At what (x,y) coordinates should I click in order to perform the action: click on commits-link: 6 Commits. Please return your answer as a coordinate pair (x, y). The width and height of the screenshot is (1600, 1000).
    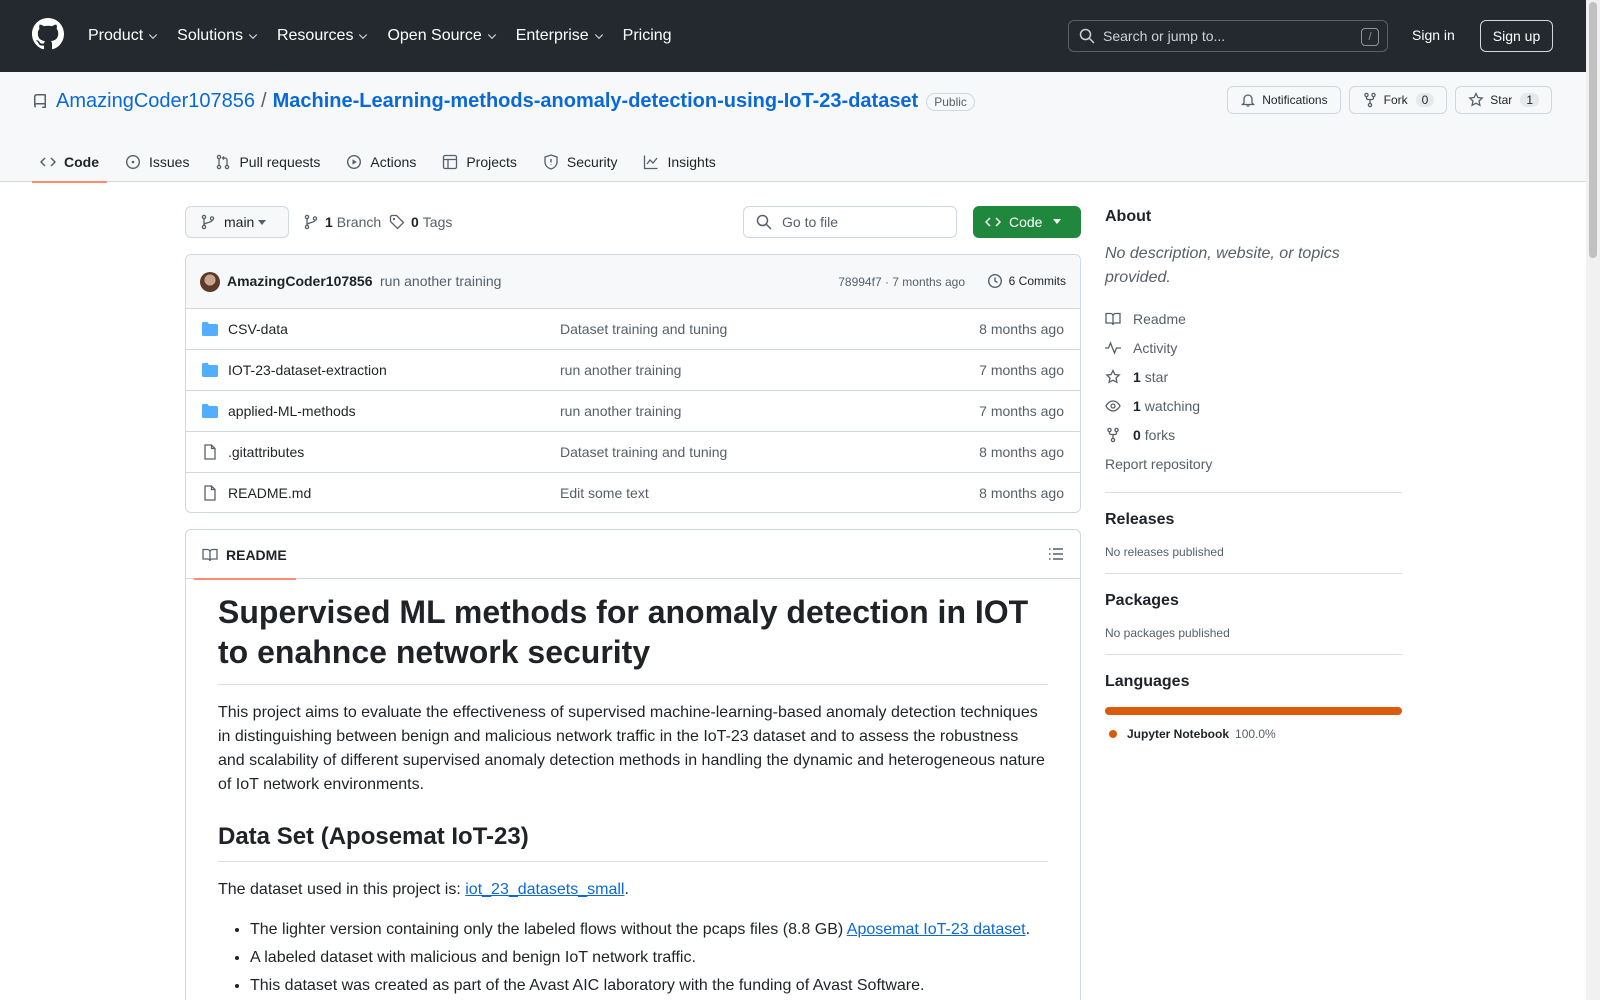
    Looking at the image, I should click on (1026, 281).